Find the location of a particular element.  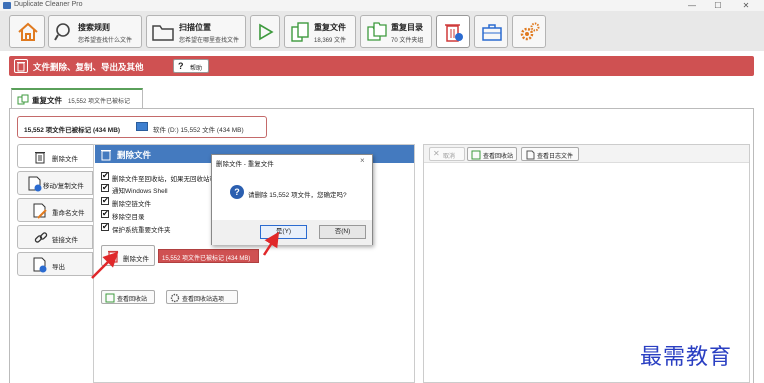

duplicate-folders-count: 70 文件夹组 is located at coordinates (407, 41).